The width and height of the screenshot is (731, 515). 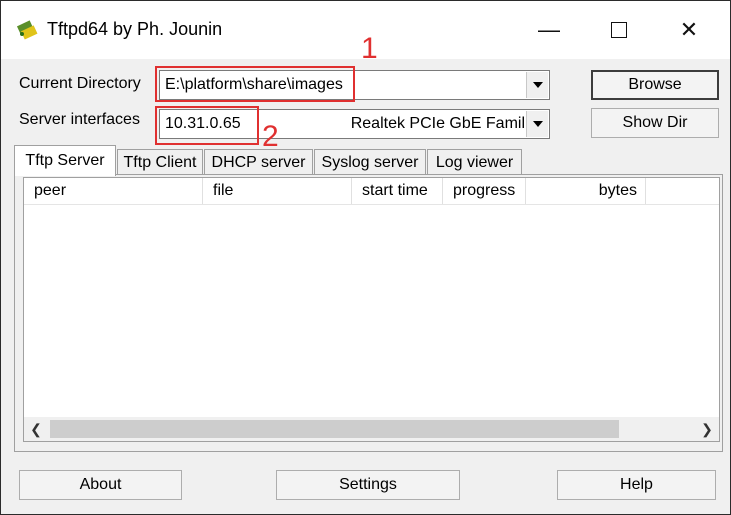 What do you see at coordinates (636, 485) in the screenshot?
I see `help-button: Help` at bounding box center [636, 485].